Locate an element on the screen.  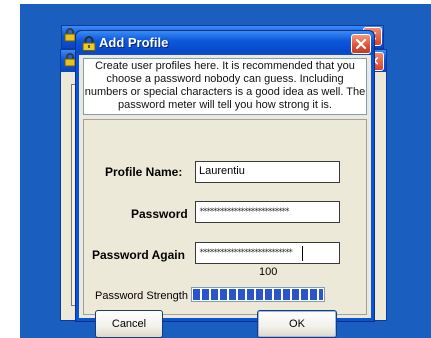
profile-name-label: Profile Name: is located at coordinates (144, 172).